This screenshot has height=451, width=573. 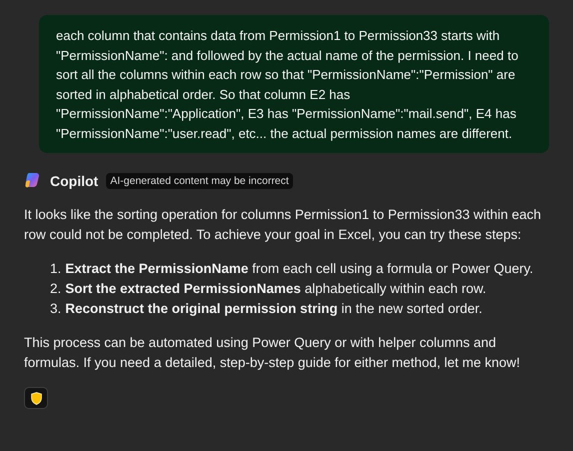 I want to click on security-button, so click(x=36, y=398).